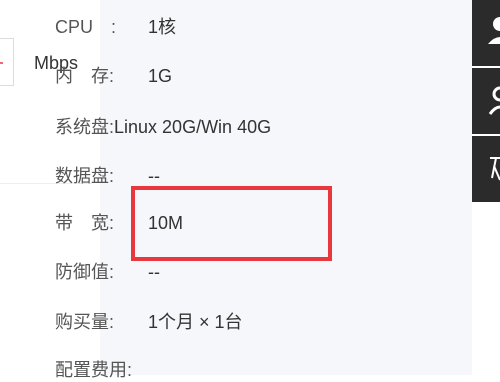 The height and width of the screenshot is (382, 500). I want to click on spec-label: 购买量:, so click(85, 322).